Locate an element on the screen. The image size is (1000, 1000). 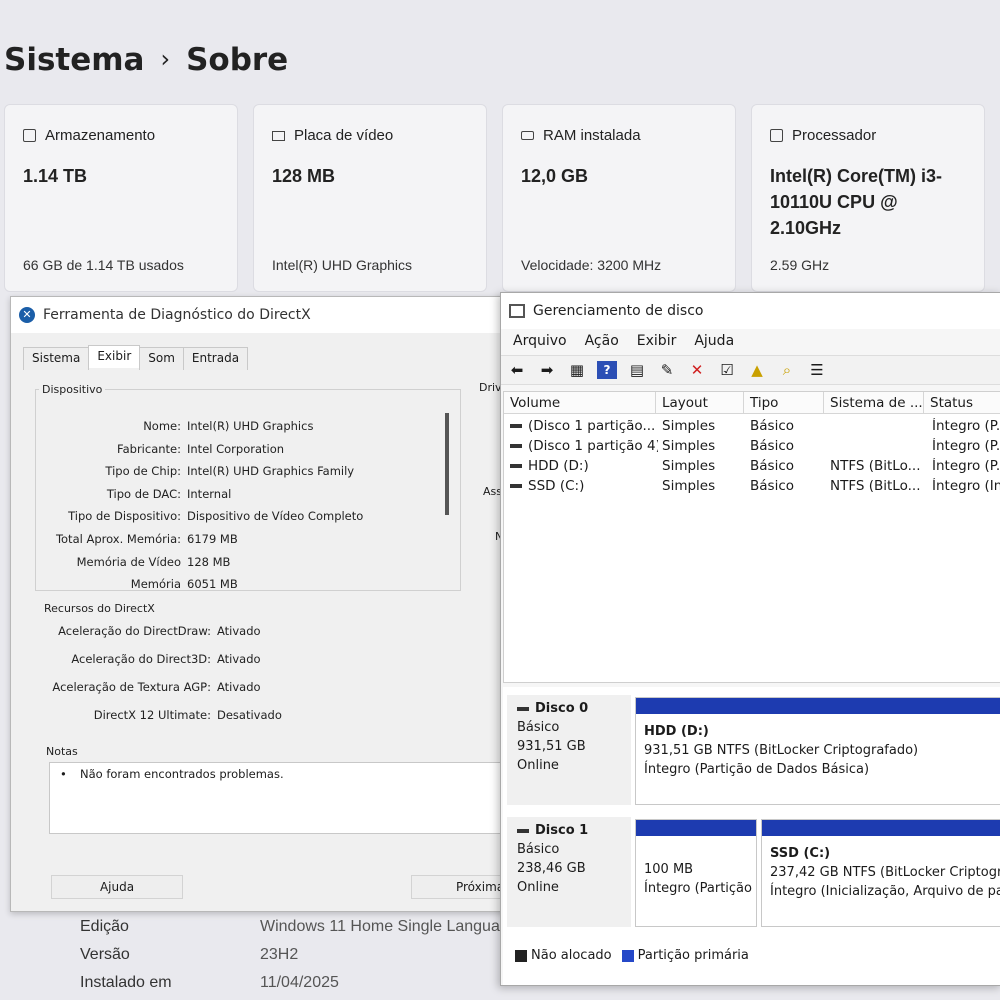
disk-0-label: Disco 0 Básico 931,51 GB Online is located at coordinates (569, 750).